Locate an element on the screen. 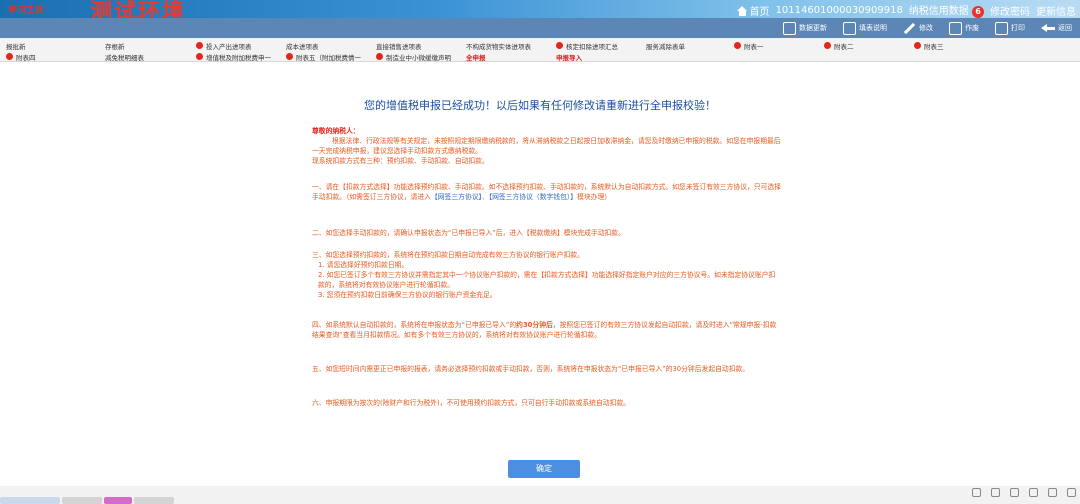 The image size is (1080, 504). tab-label: 附表五（附加税费情一 is located at coordinates (328, 57).